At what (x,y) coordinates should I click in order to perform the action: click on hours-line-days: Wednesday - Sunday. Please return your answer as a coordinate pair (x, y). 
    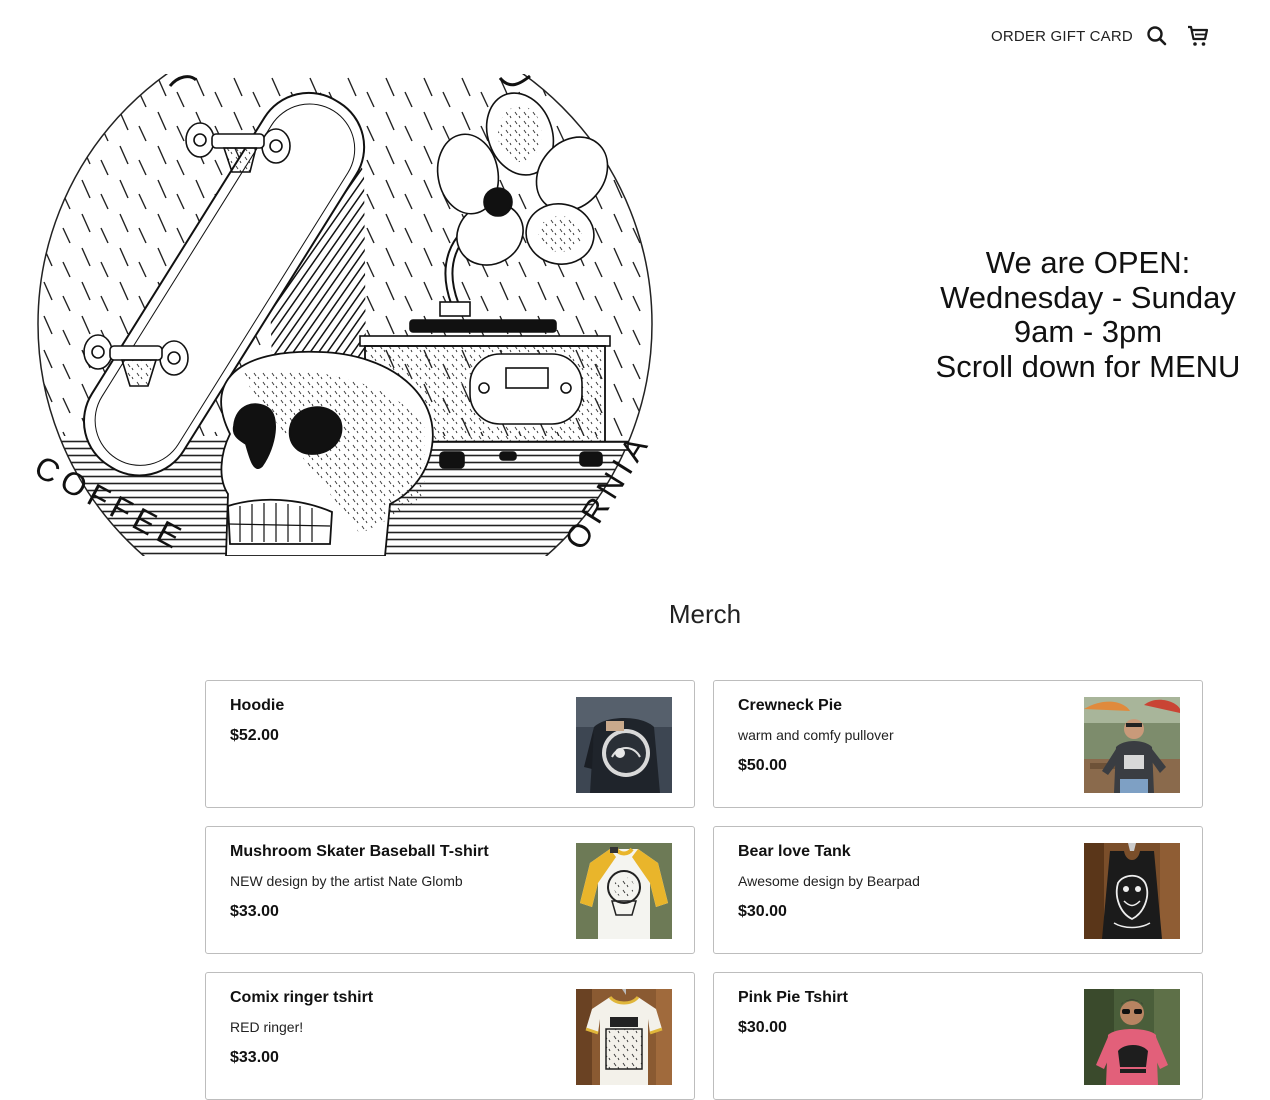
    Looking at the image, I should click on (1088, 297).